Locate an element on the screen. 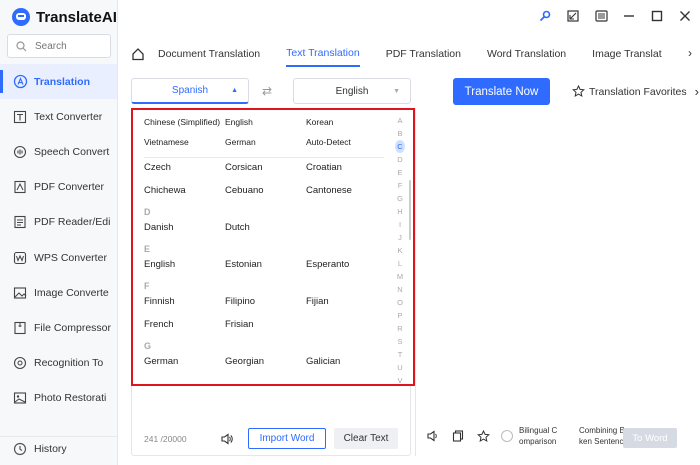  language-row: English Estonian Esperanto is located at coordinates (258, 266).